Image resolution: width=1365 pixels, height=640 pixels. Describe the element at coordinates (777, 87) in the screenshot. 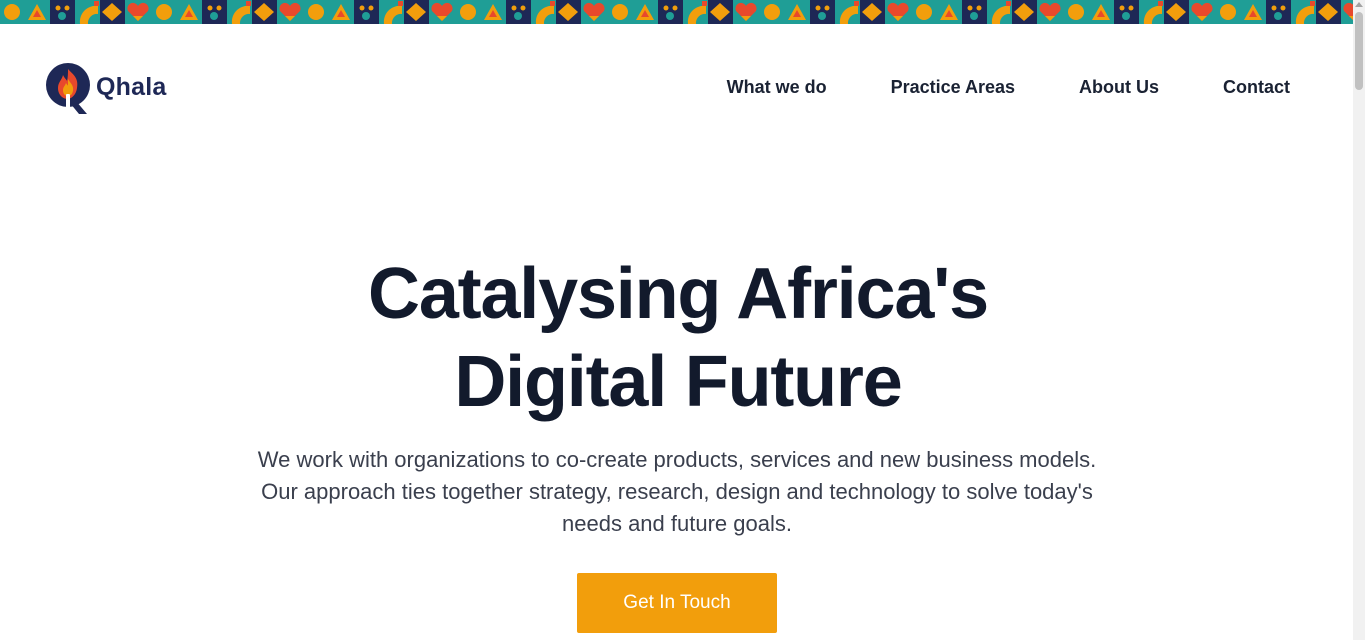

I see `nav-link-what-we-do: What we do` at that location.